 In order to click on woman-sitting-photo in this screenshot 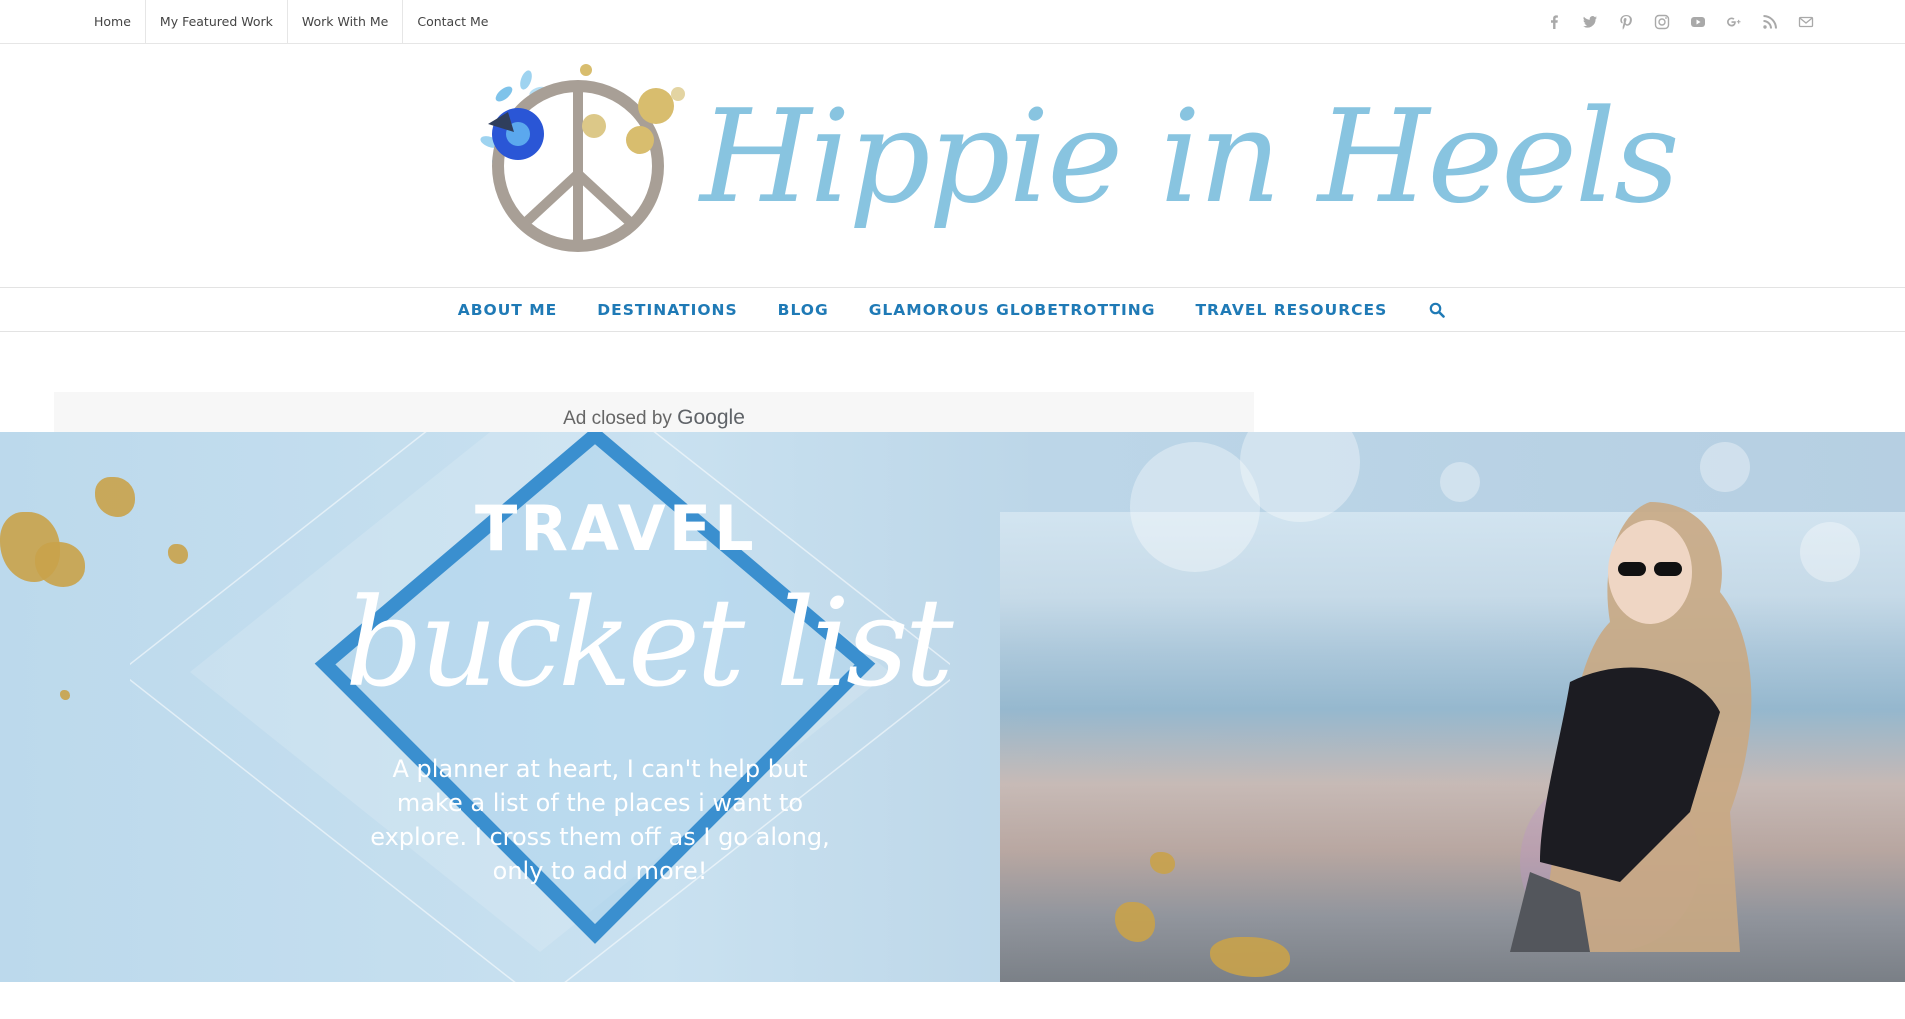, I will do `click(1665, 717)`.